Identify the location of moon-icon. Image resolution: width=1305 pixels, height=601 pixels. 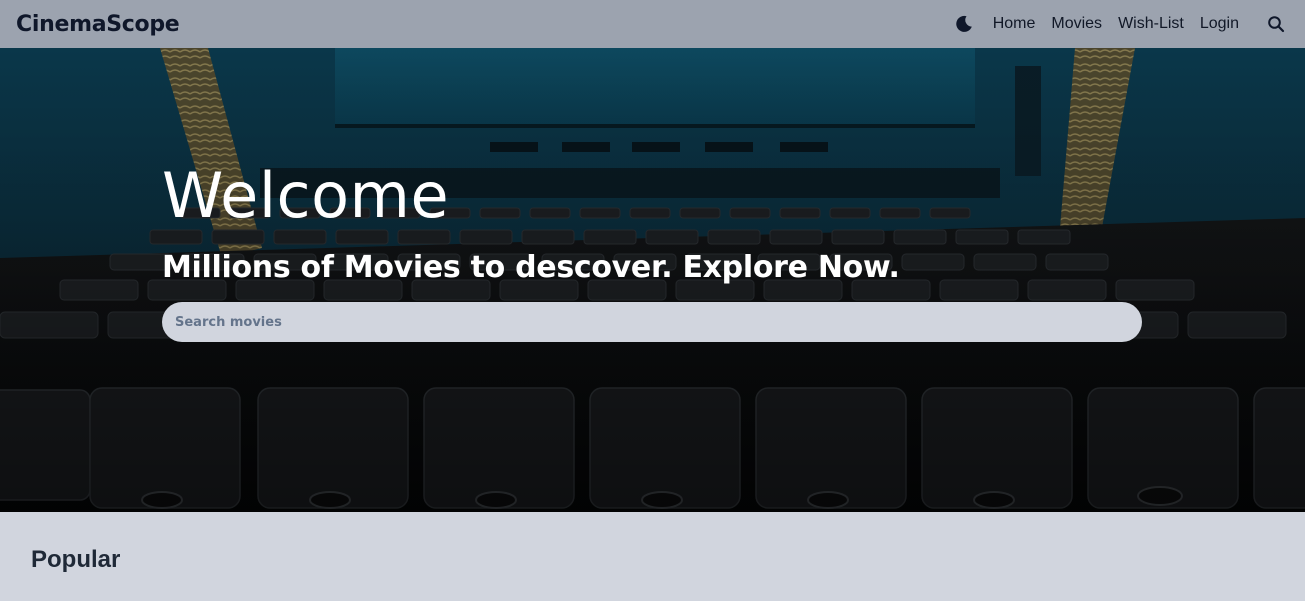
(964, 24).